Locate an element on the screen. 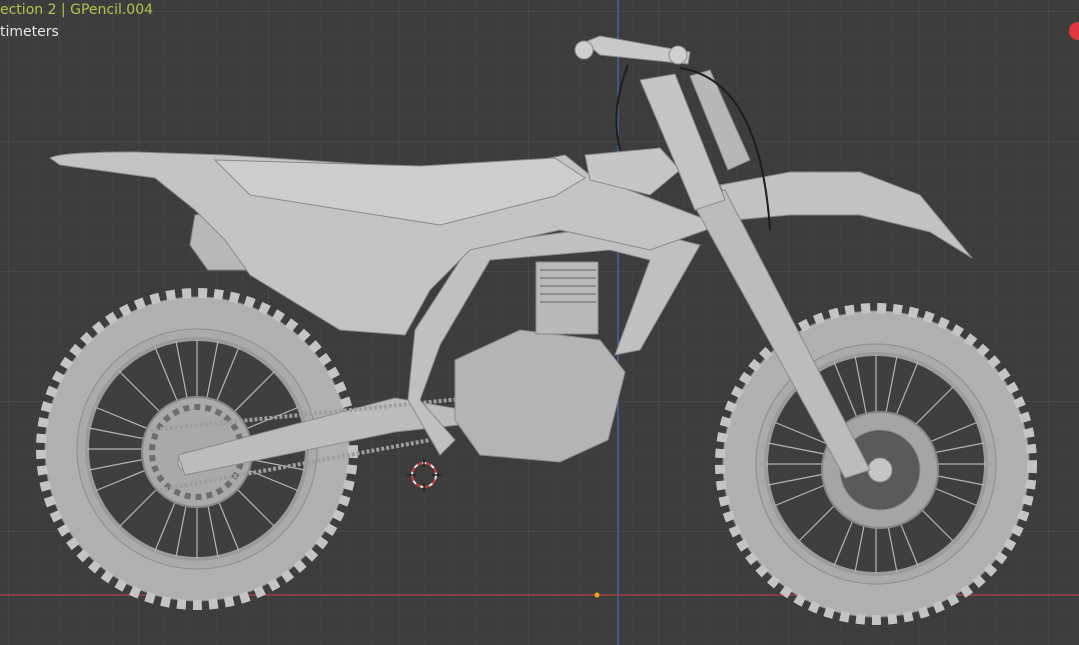 This screenshot has width=1079, height=645. collection-object-label: ection 2 | GPencil.004 is located at coordinates (77, 10).